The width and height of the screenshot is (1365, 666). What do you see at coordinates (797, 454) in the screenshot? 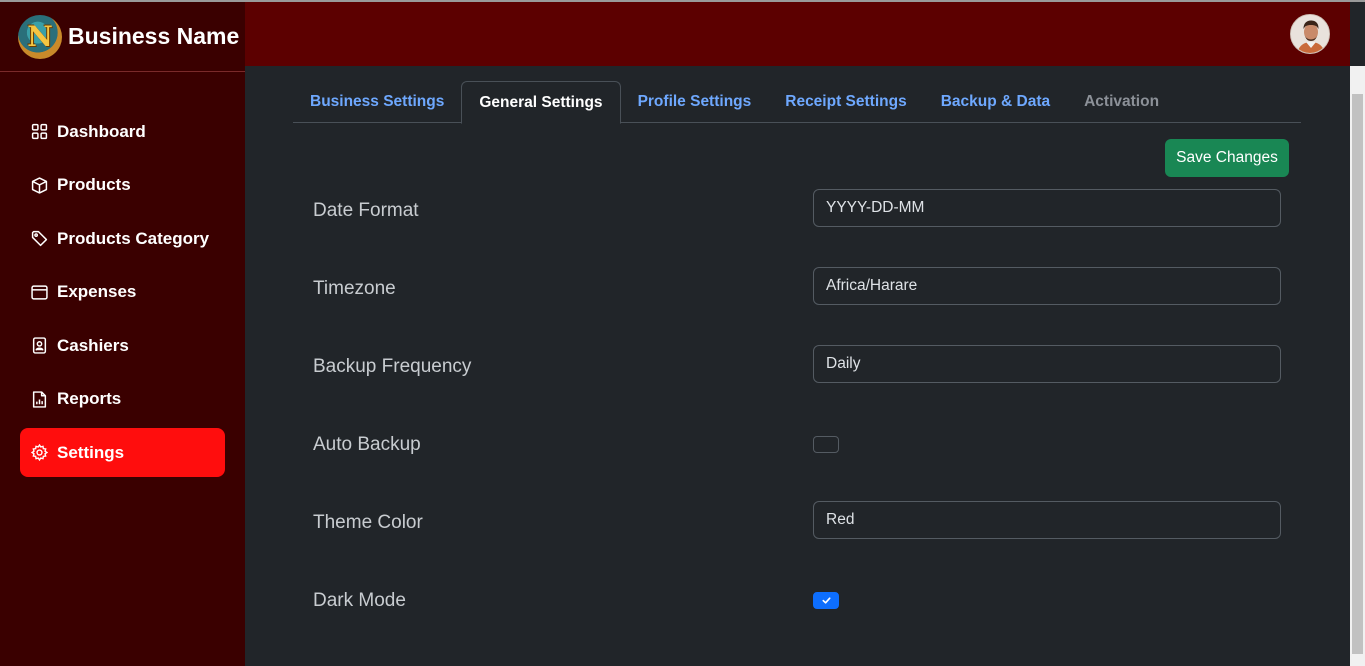
I see `auto-backup-row: Auto Backup` at bounding box center [797, 454].